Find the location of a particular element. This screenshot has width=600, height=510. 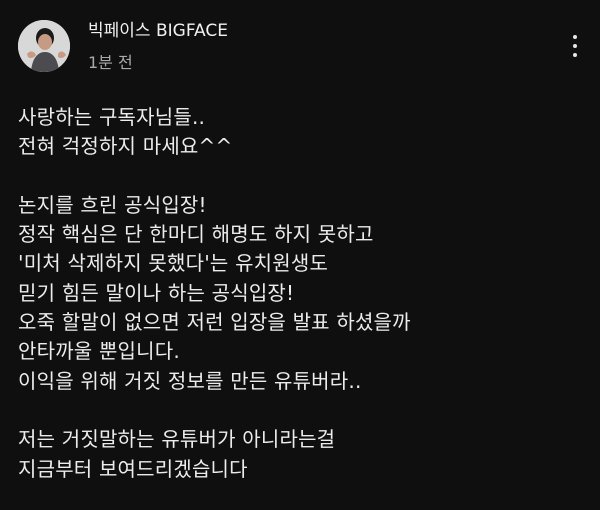

post-line: 이익을 위해 거짓 정보를 만든 유튜버라.. is located at coordinates (190, 380).